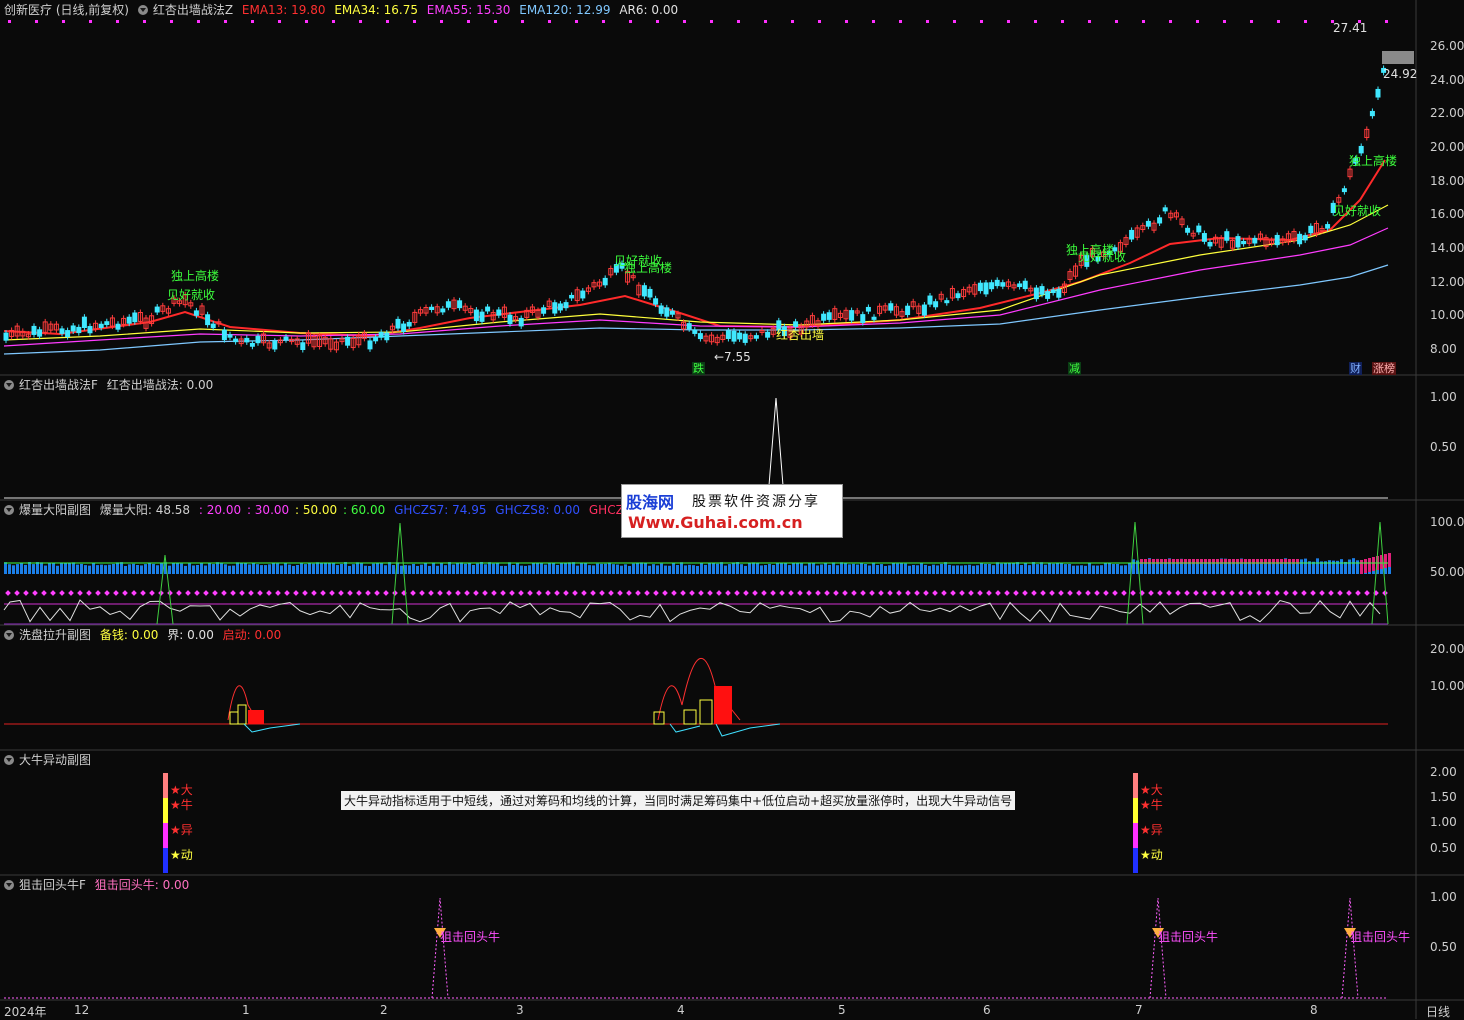 Image resolution: width=1464 pixels, height=1020 pixels. What do you see at coordinates (55, 635) in the screenshot?
I see `panel3-name: 洗盘拉升副图` at bounding box center [55, 635].